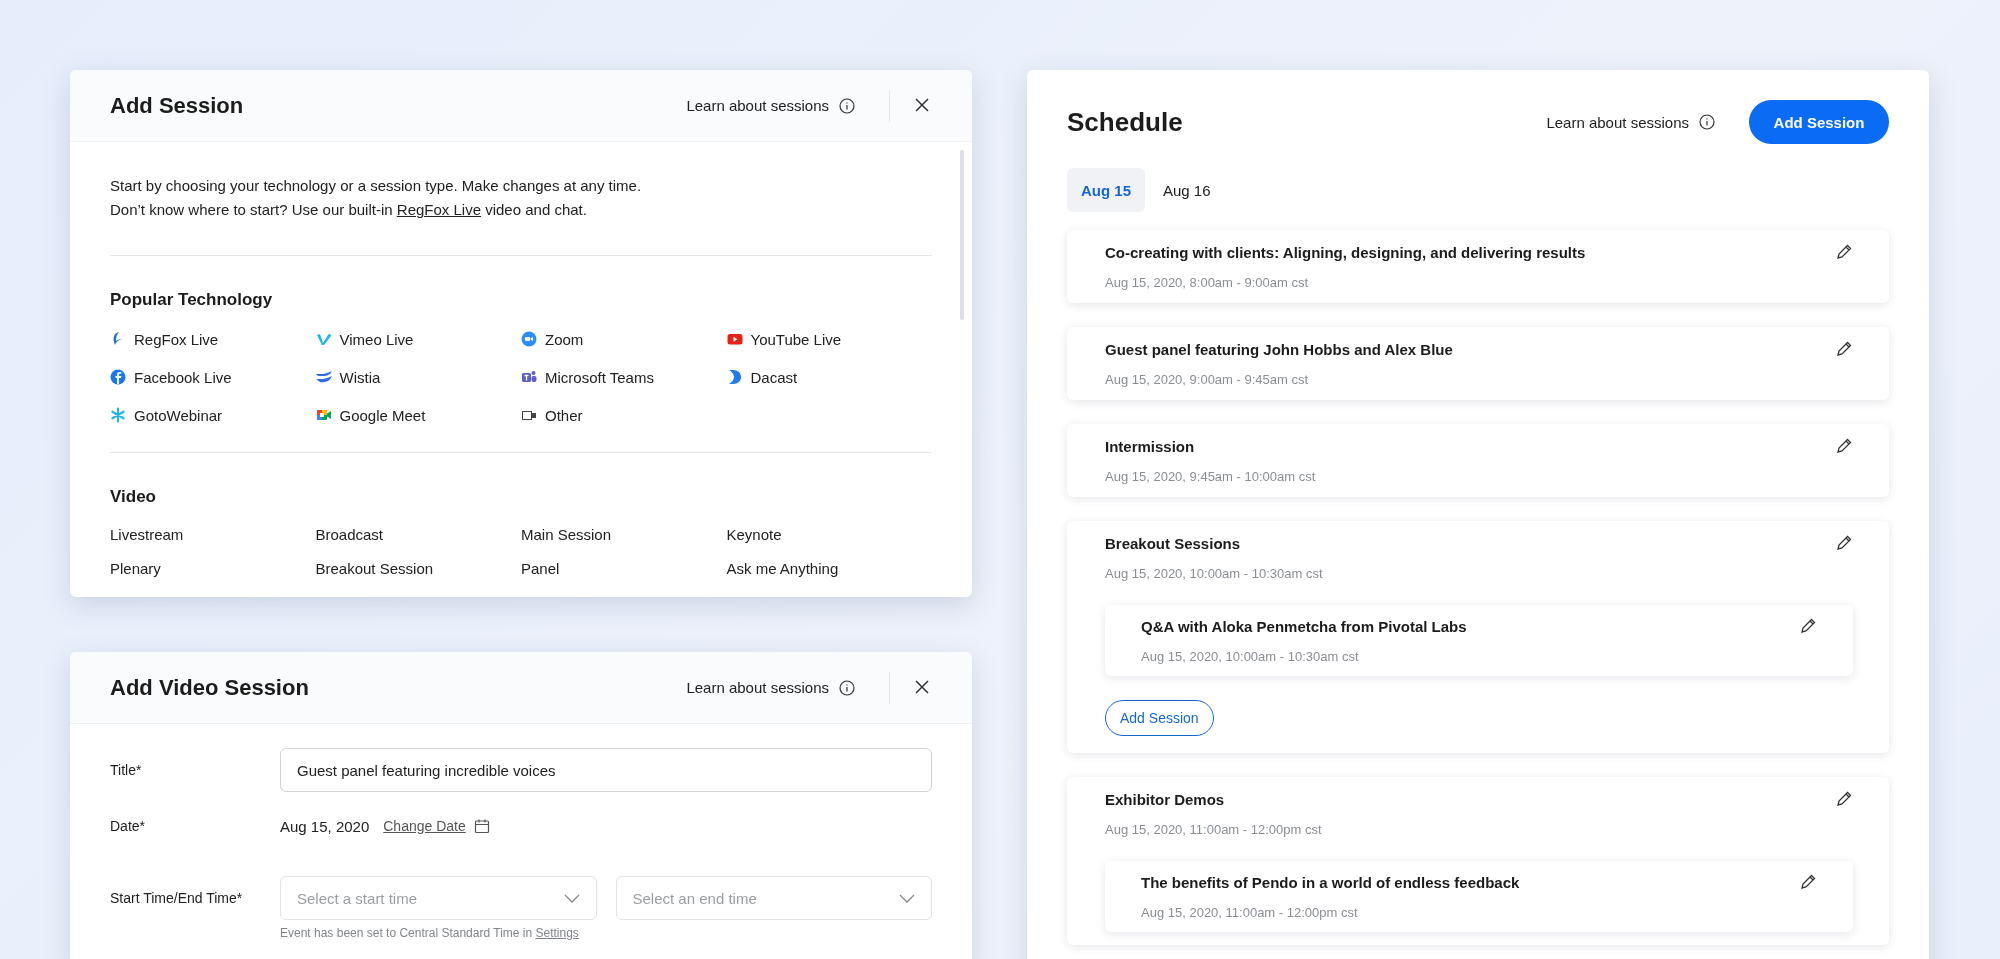 The height and width of the screenshot is (959, 2000). Describe the element at coordinates (829, 569) in the screenshot. I see `session-type-option: Ask me Anything` at that location.